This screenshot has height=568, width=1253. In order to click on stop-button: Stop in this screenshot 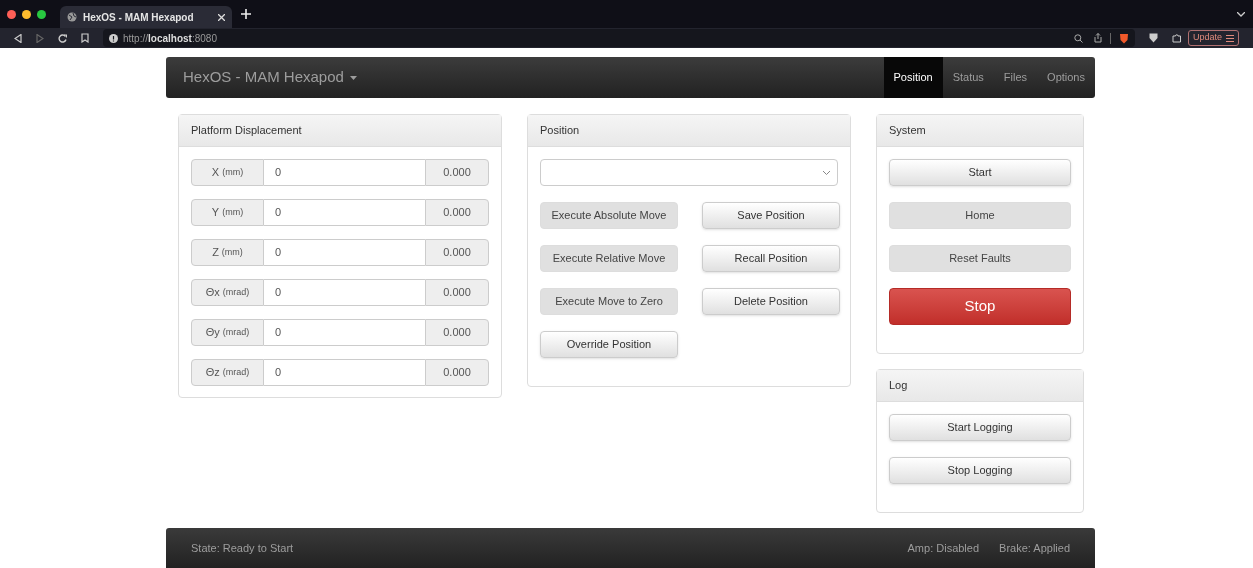, I will do `click(980, 306)`.